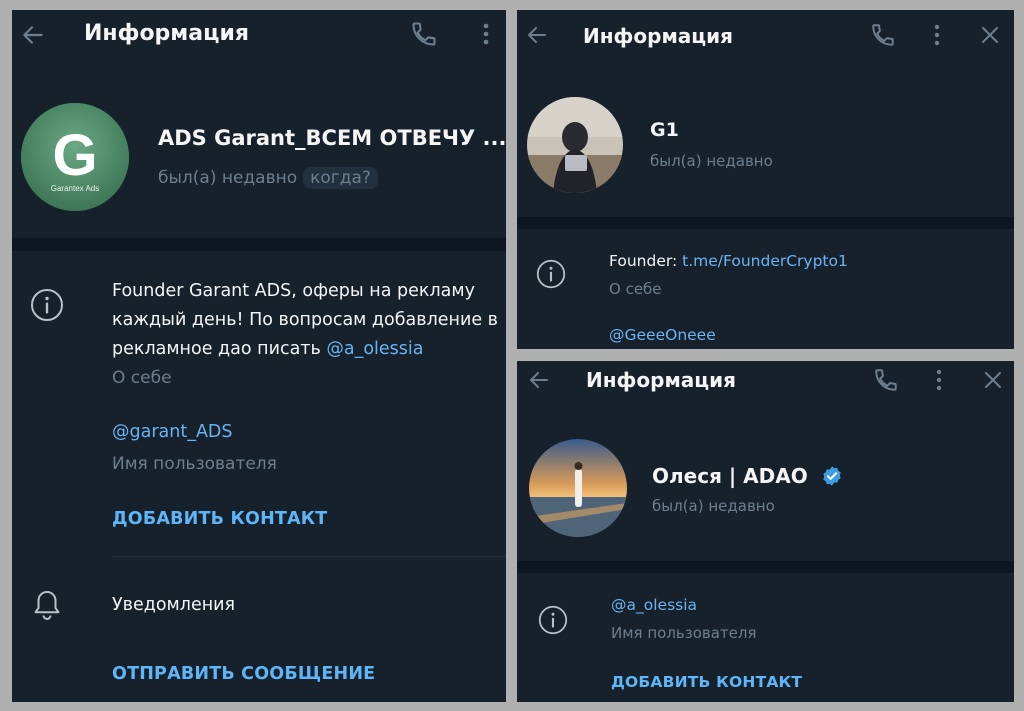 The image size is (1024, 711). I want to click on avatar-letter: G, so click(74, 155).